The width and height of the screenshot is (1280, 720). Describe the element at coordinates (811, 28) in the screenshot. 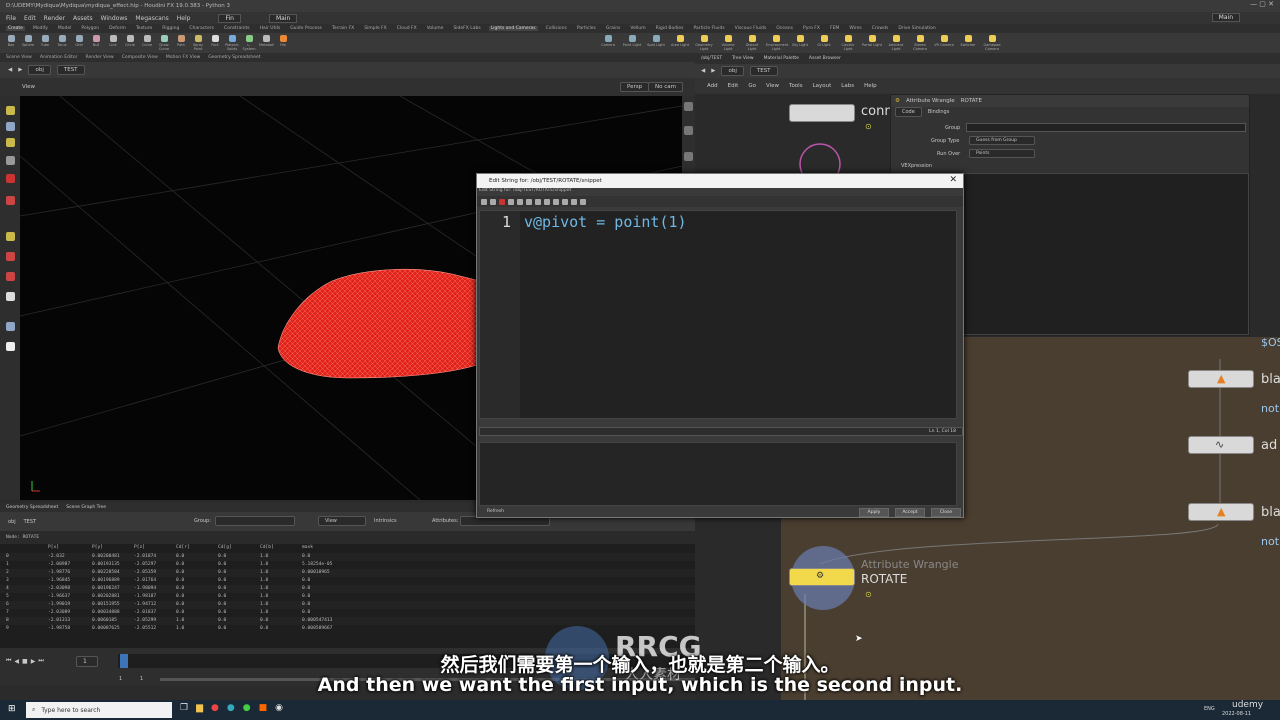

I see `shelf-tab: Pyro FX` at that location.